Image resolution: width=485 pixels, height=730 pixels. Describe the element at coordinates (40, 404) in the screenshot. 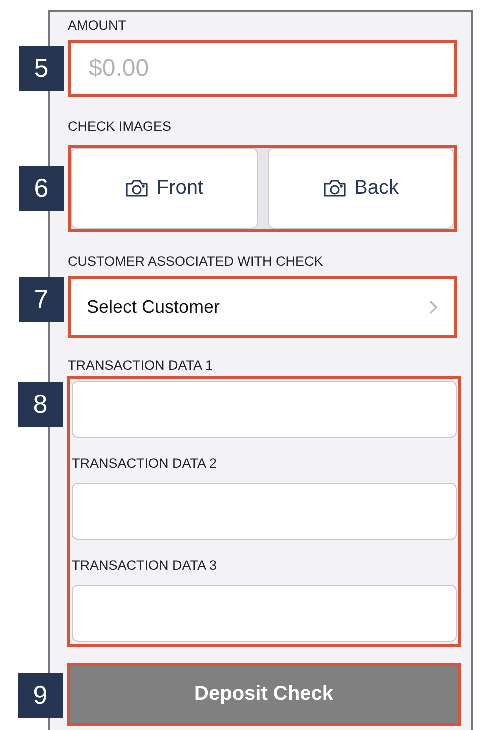

I see `callout-badge: 8` at that location.